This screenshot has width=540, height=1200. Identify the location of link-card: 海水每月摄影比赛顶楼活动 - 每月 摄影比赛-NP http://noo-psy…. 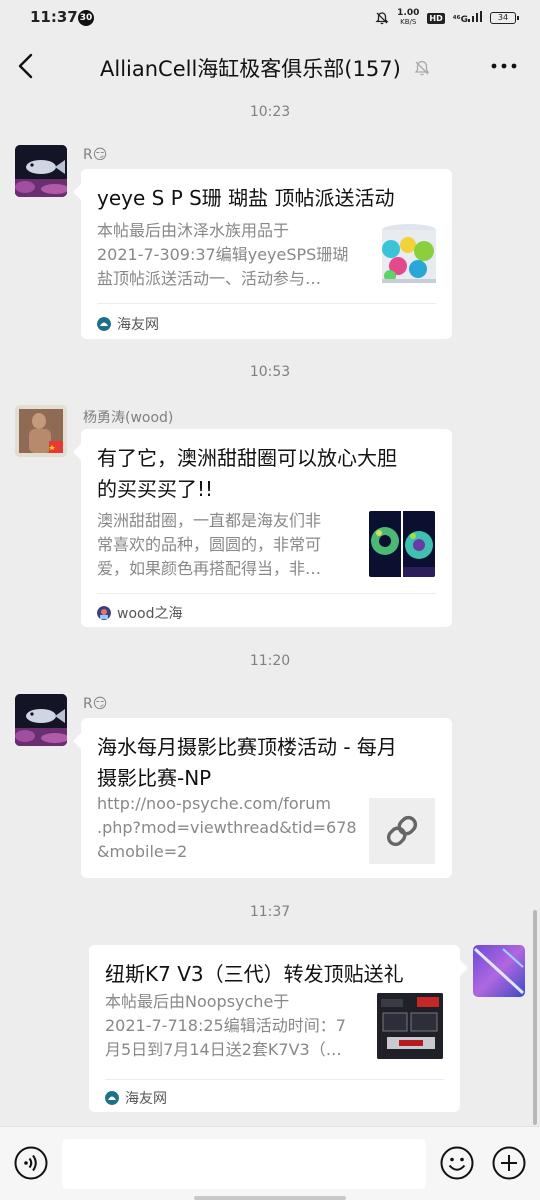
(266, 798).